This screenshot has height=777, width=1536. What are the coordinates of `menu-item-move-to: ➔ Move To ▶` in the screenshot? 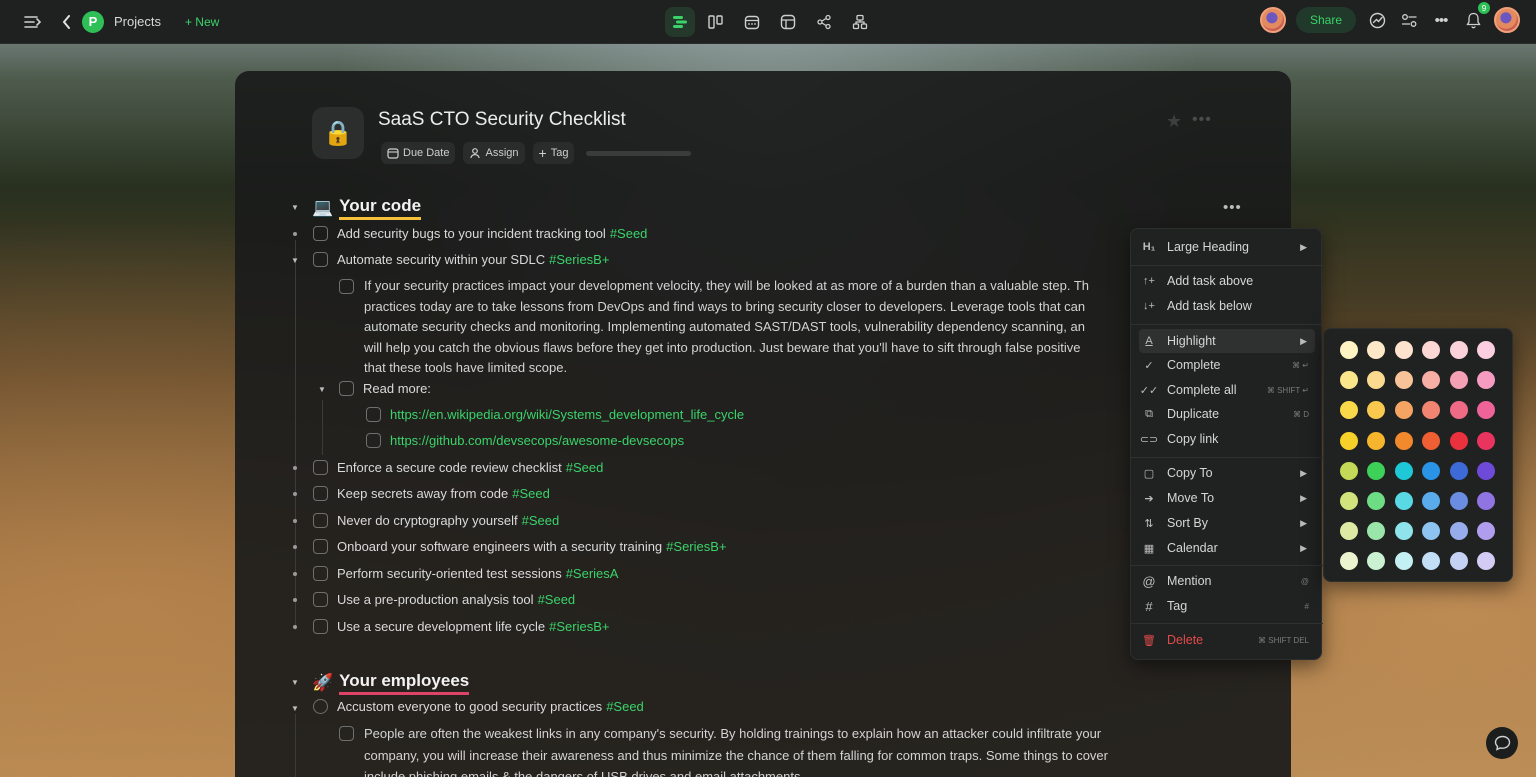 It's located at (1227, 498).